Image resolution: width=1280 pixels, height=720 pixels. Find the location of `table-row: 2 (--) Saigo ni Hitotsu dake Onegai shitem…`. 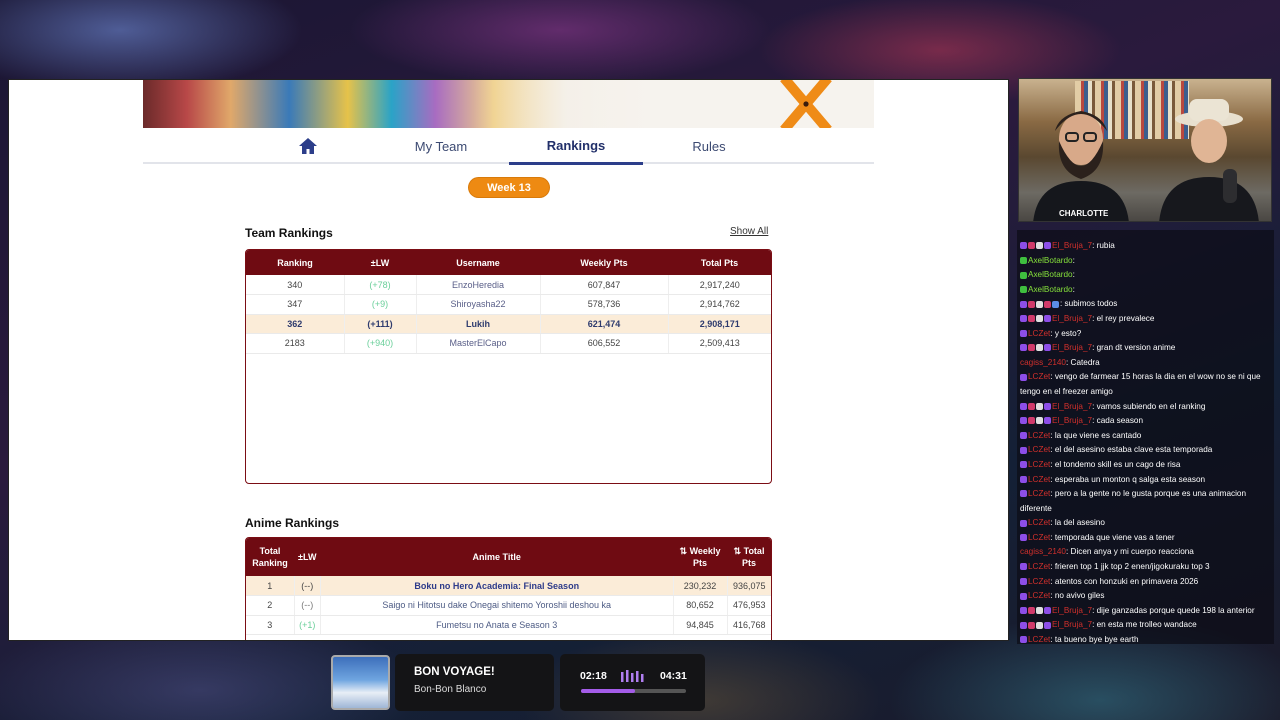

table-row: 2 (--) Saigo ni Hitotsu dake Onegai shitem… is located at coordinates (508, 605).